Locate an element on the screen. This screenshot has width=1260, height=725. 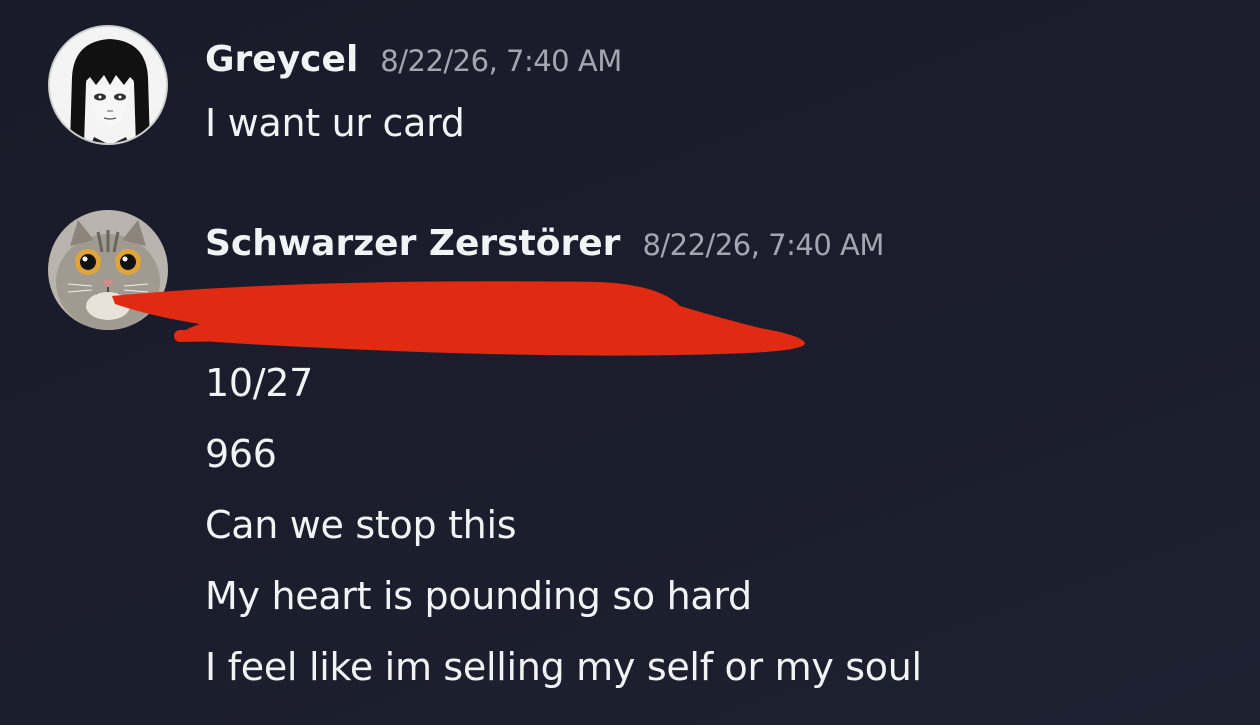
message-text: Can we stop this is located at coordinates (361, 525).